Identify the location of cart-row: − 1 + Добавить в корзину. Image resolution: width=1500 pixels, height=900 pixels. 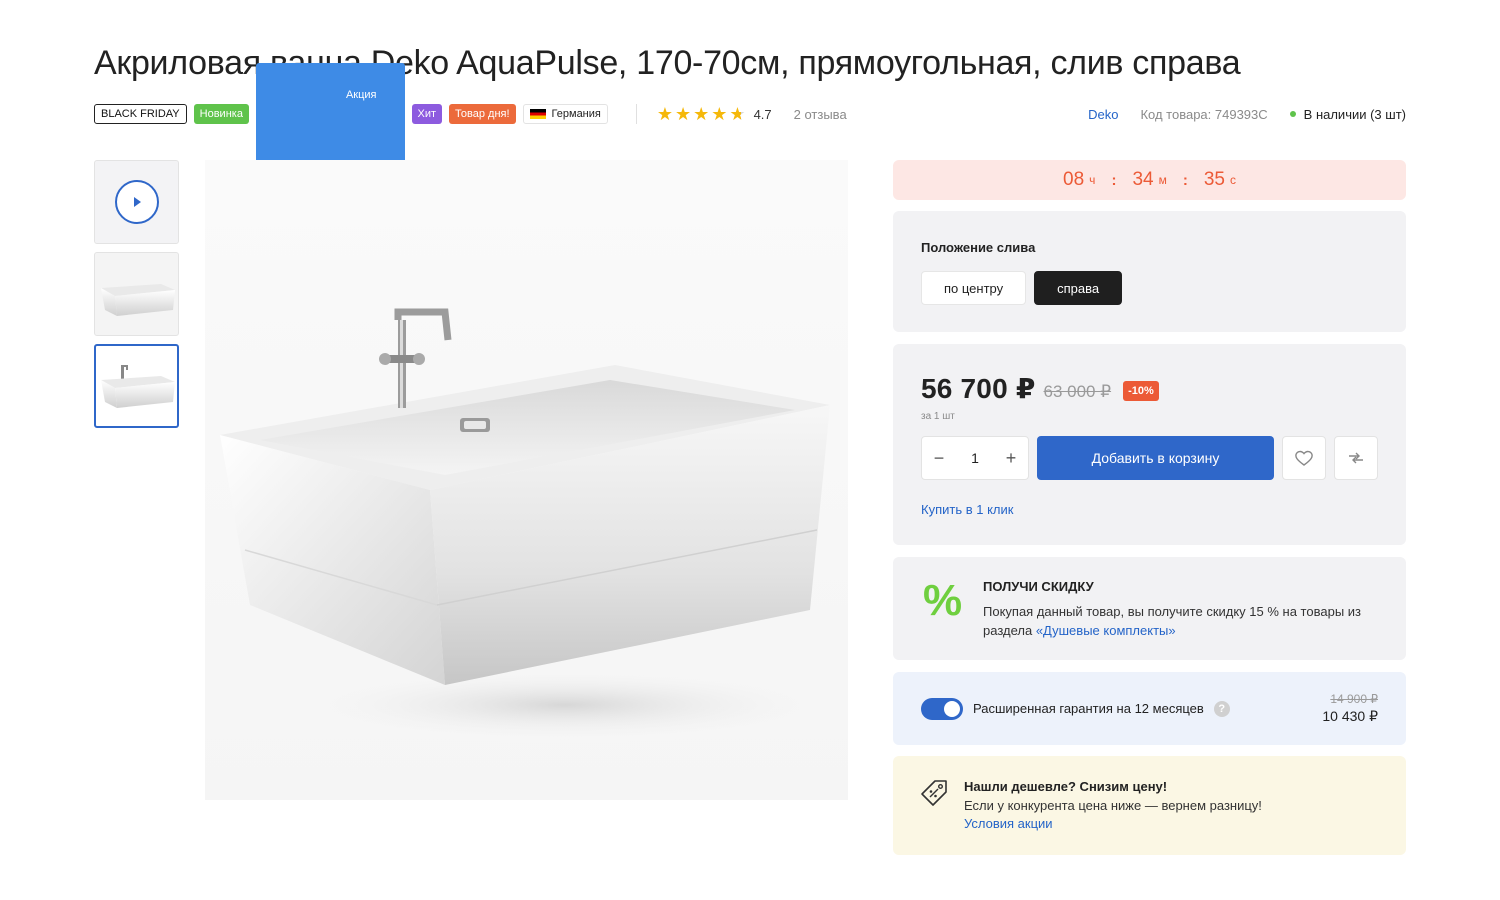
(1149, 458).